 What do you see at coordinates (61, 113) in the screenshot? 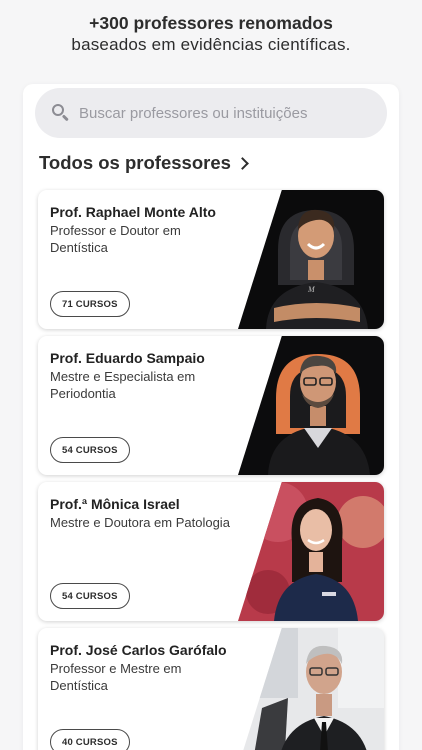
I see `search-icon` at bounding box center [61, 113].